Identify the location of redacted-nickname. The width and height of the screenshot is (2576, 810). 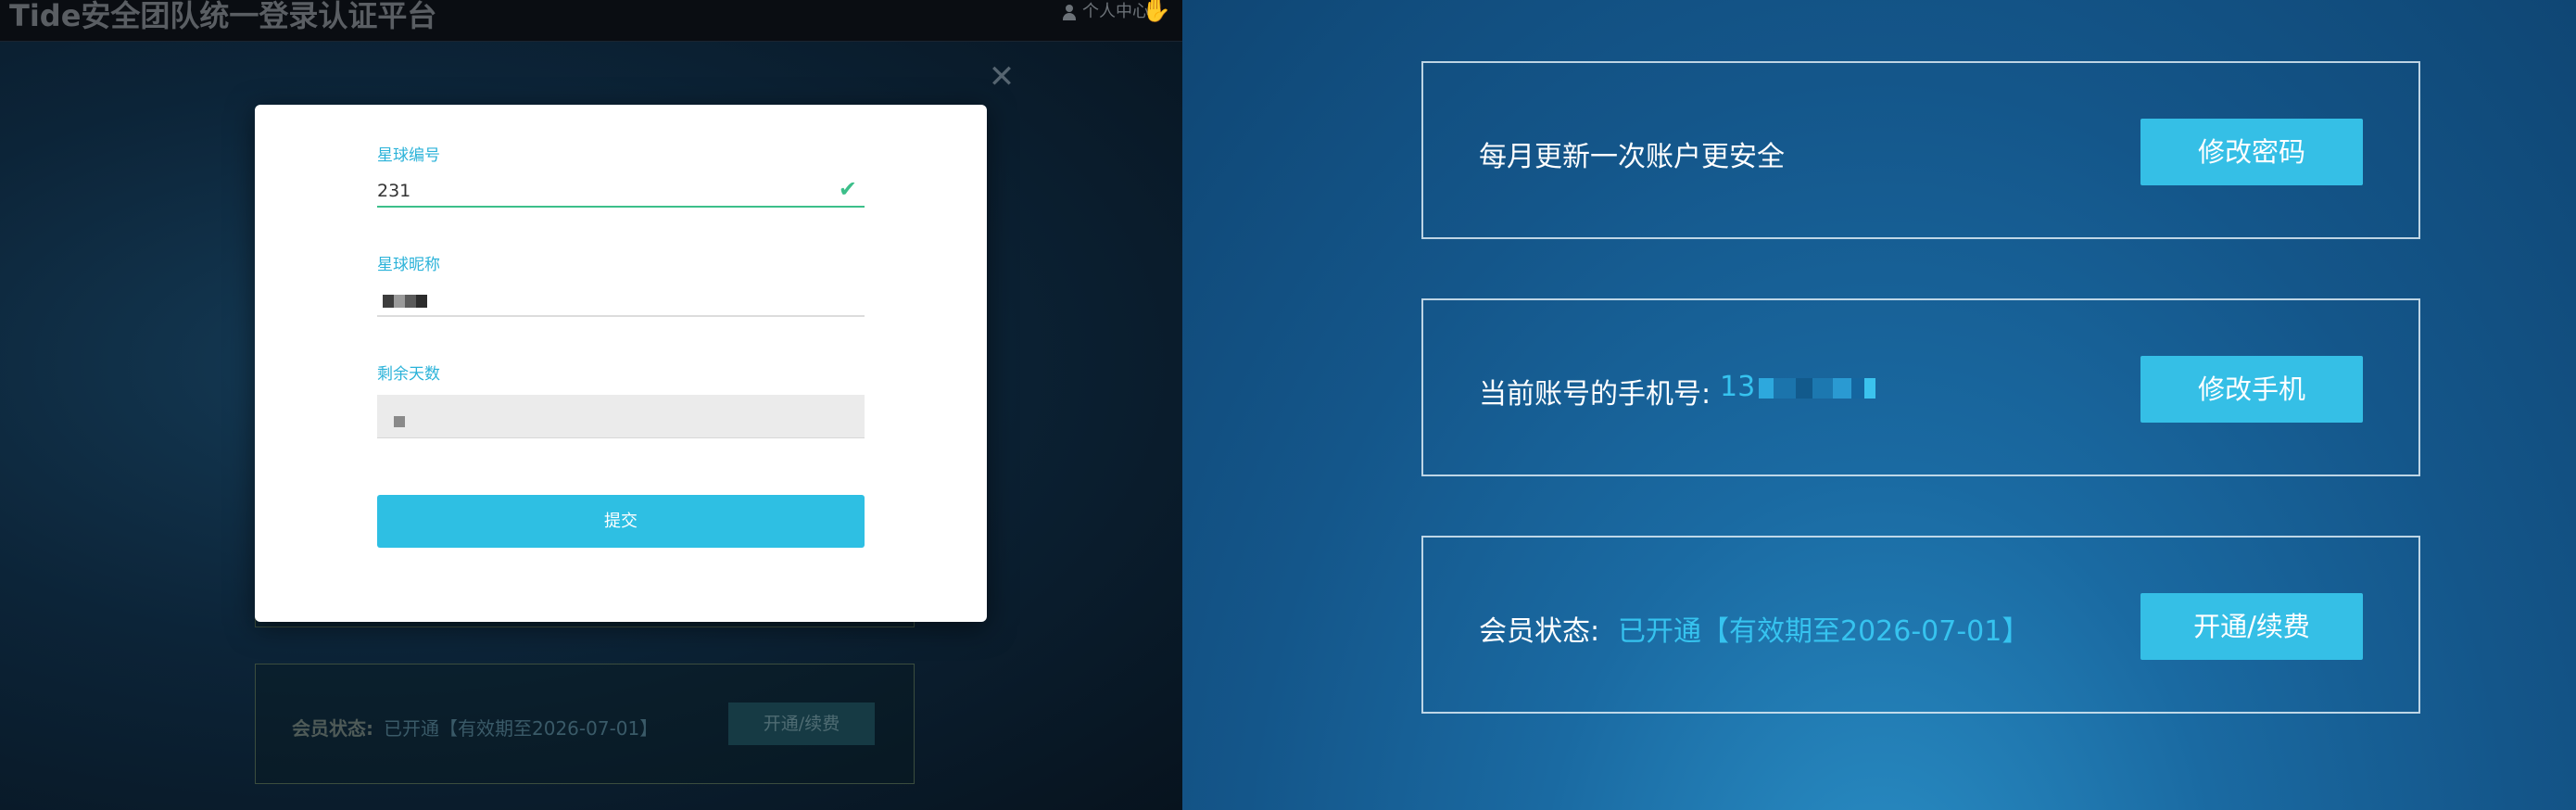
(402, 300).